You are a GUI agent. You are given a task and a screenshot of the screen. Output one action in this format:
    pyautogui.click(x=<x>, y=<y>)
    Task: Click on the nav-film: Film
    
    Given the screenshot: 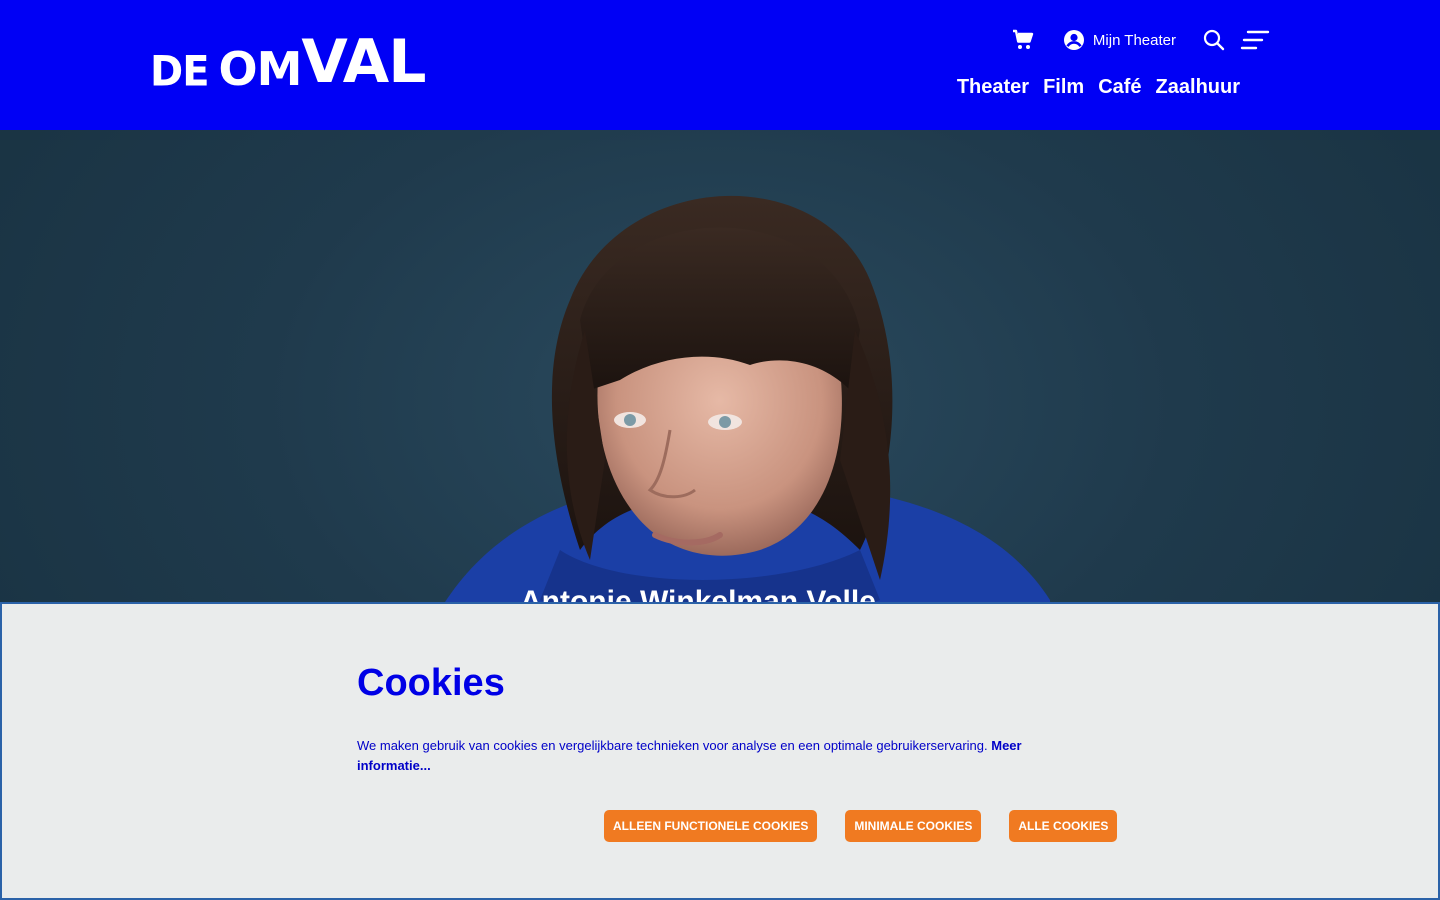 What is the action you would take?
    pyautogui.click(x=1063, y=87)
    